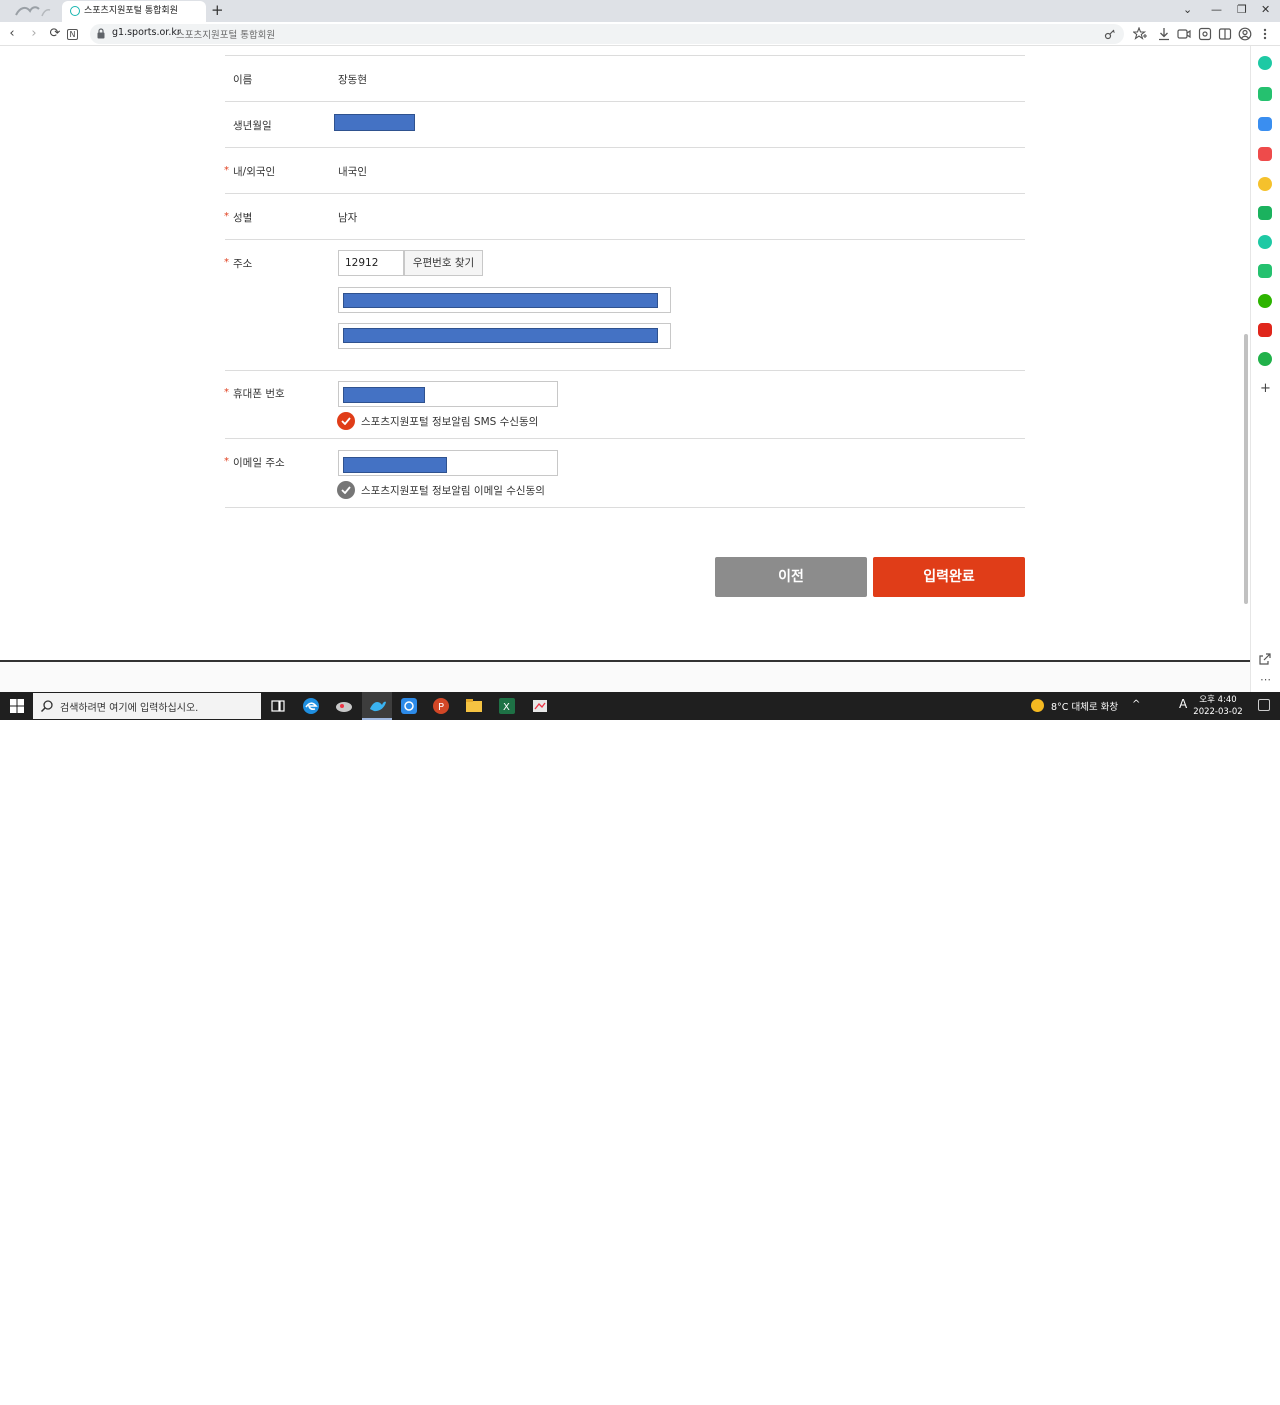  What do you see at coordinates (1169, 1398) in the screenshot?
I see `volume-muted-icon` at bounding box center [1169, 1398].